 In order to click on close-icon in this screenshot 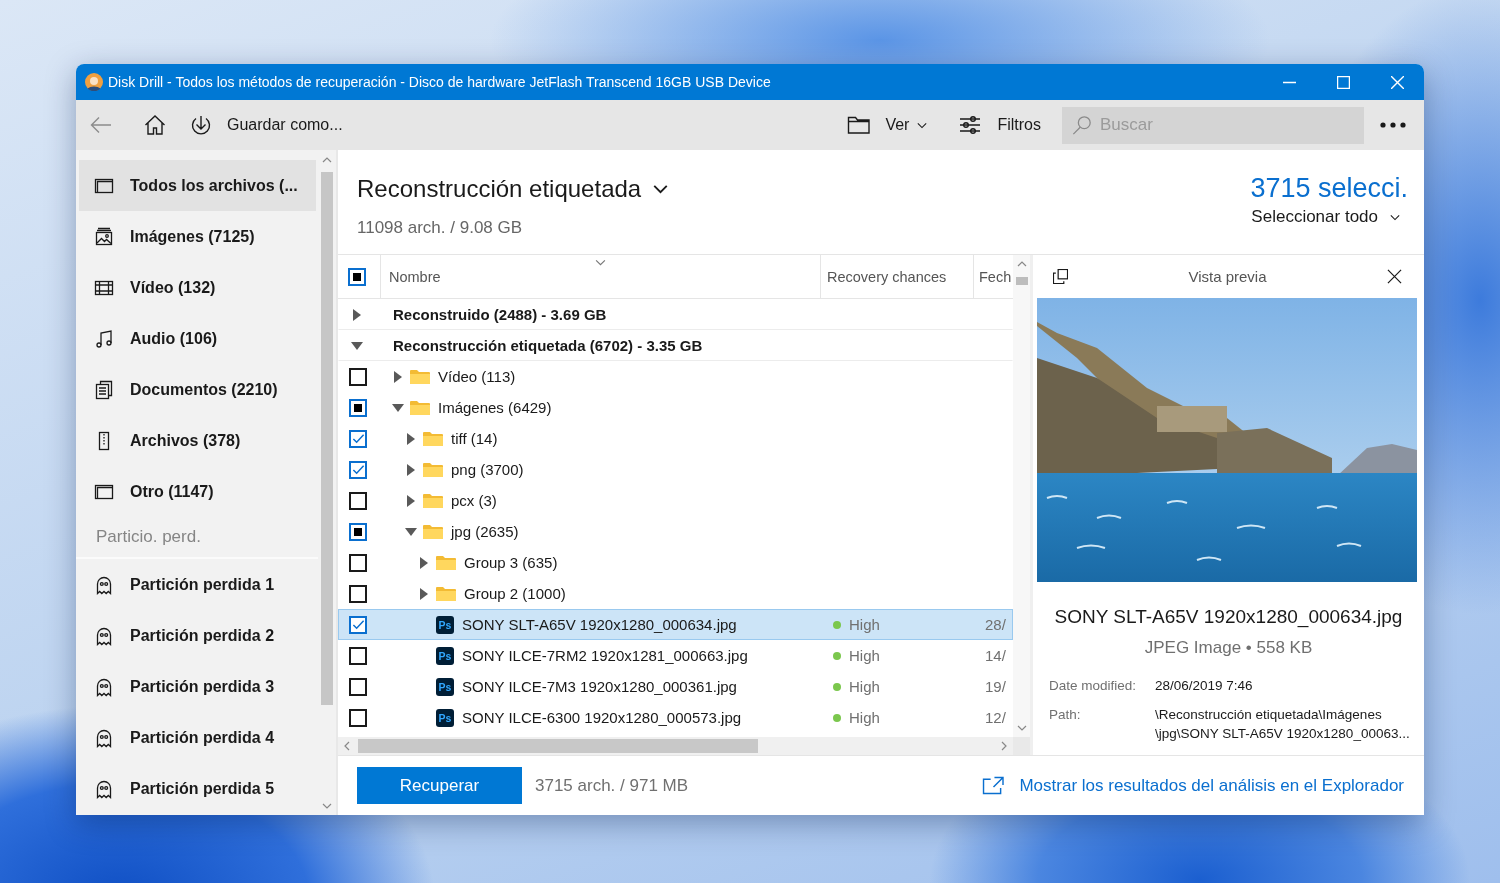, I will do `click(1397, 82)`.